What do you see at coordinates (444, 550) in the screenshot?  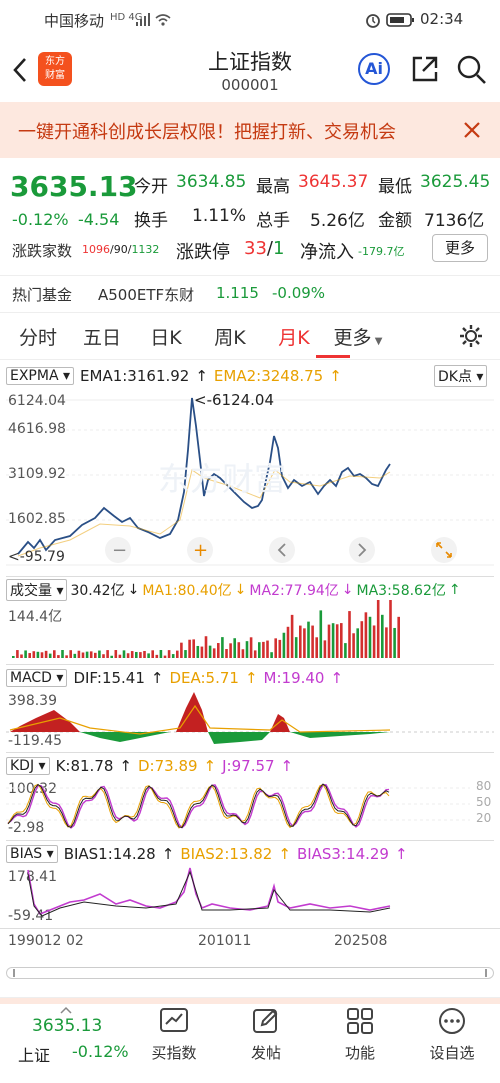 I see `fullscreen-button` at bounding box center [444, 550].